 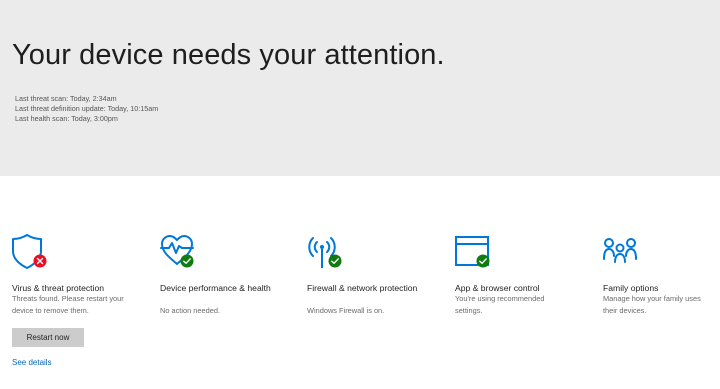 What do you see at coordinates (622, 251) in the screenshot?
I see `family-icon` at bounding box center [622, 251].